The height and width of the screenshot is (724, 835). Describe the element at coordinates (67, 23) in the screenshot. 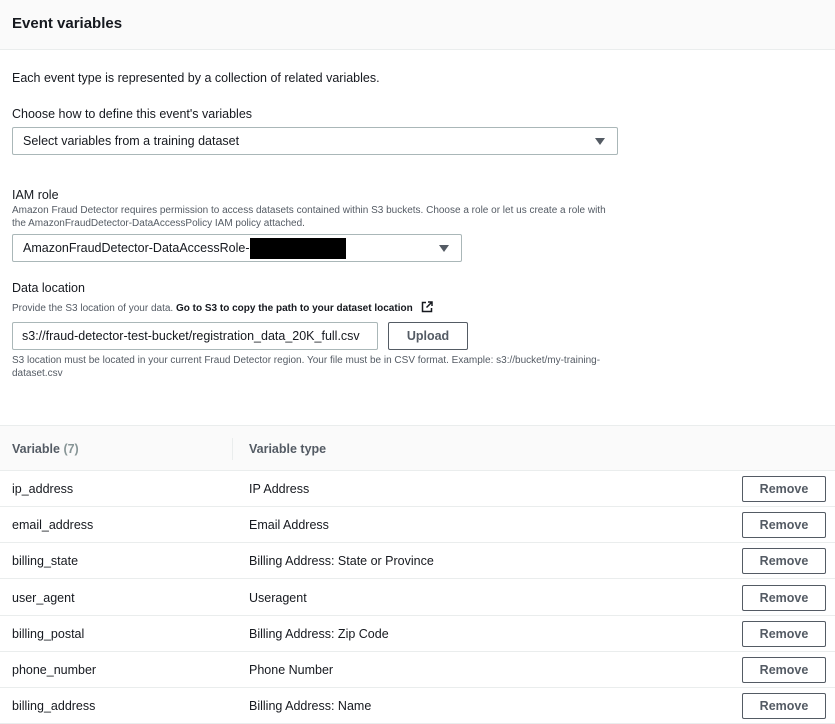

I see `panel-title: Event variables` at that location.